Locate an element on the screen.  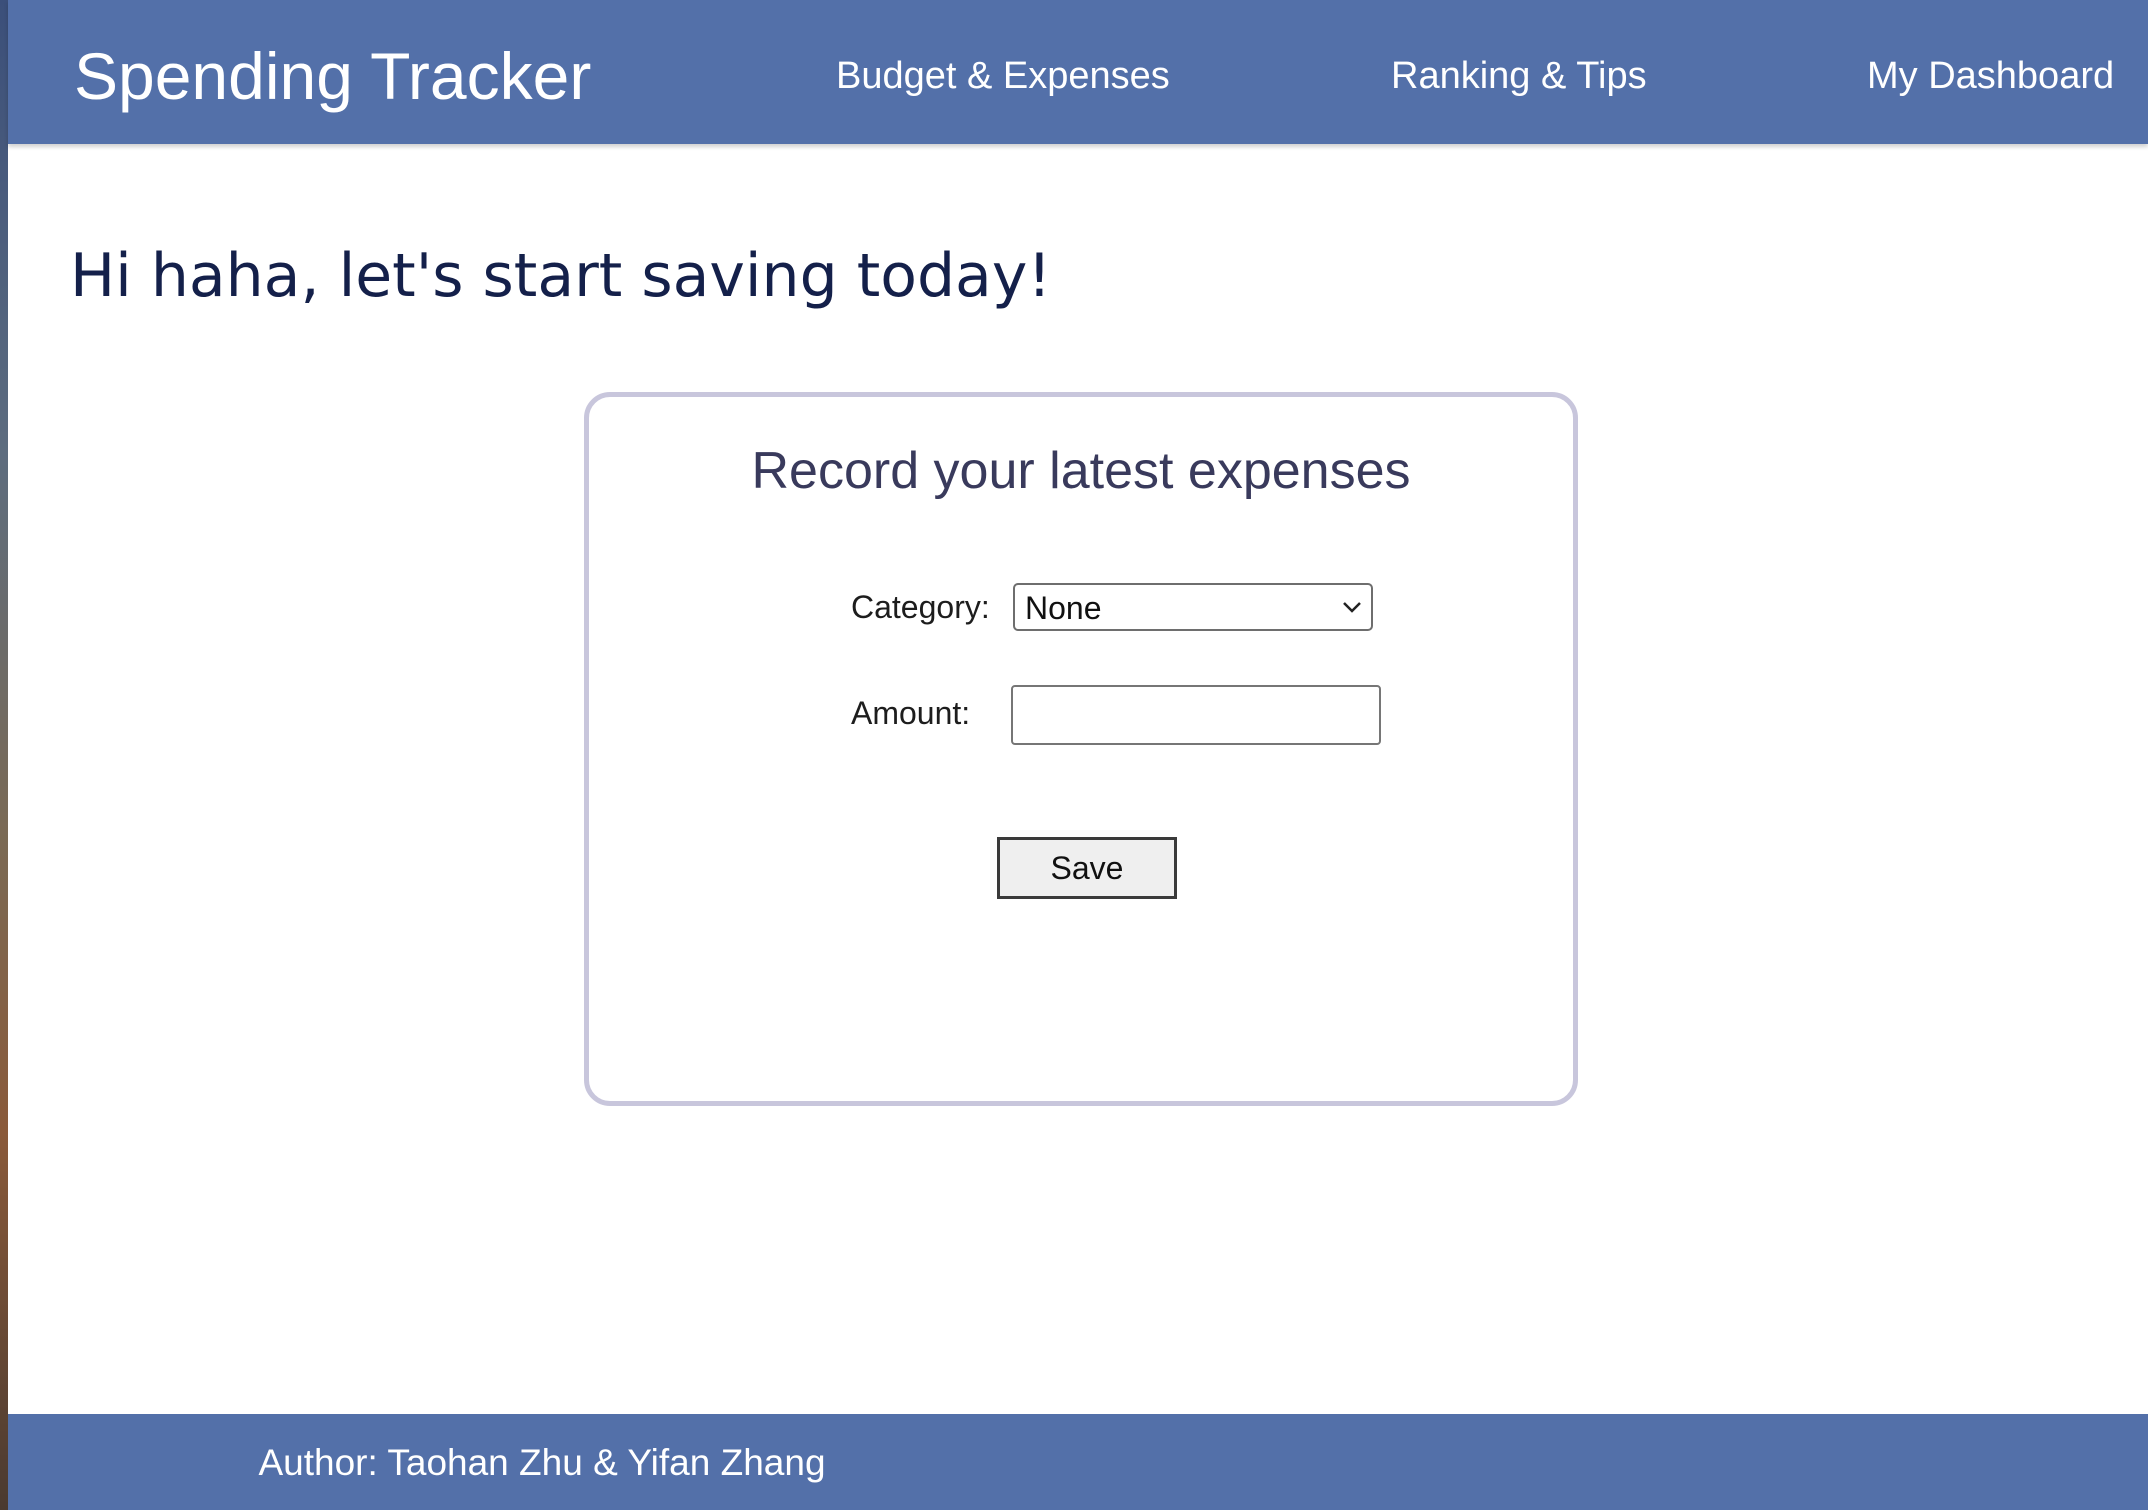
amount-label: Amount: is located at coordinates (911, 713).